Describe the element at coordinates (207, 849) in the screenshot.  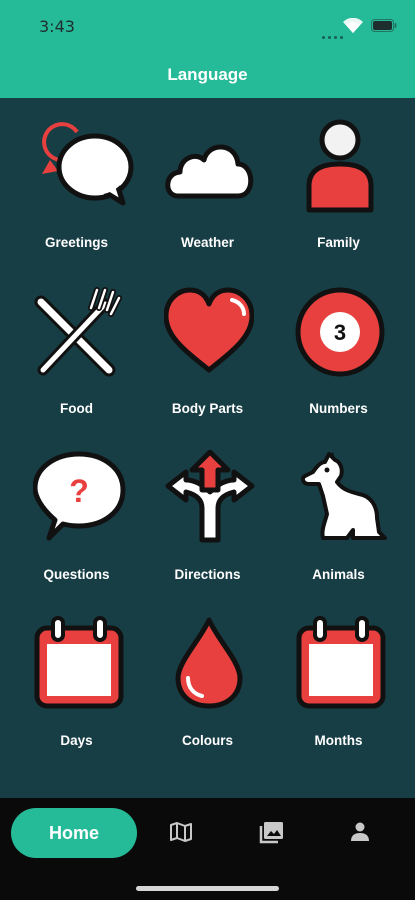
I see `tab-bar: Home` at that location.